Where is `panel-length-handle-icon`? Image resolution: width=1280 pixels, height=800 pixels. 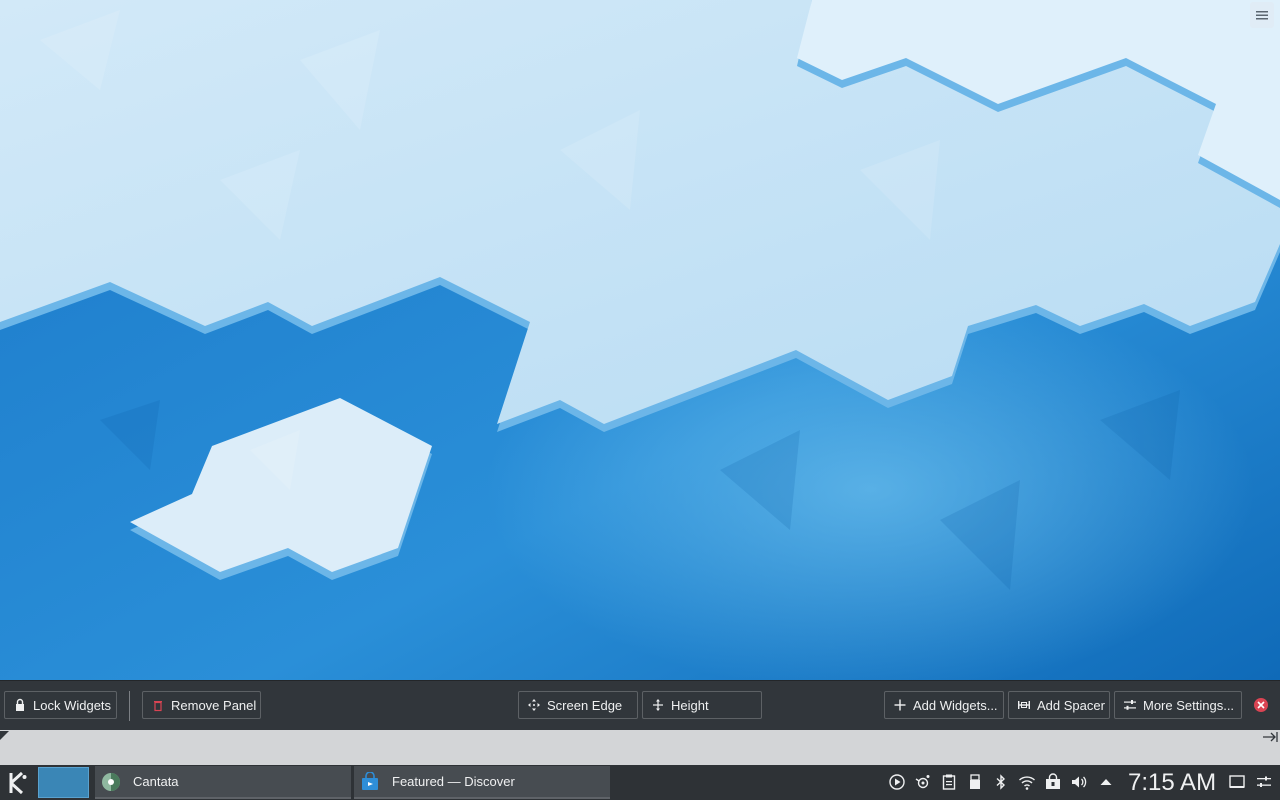
panel-length-handle-icon is located at coordinates (1270, 737).